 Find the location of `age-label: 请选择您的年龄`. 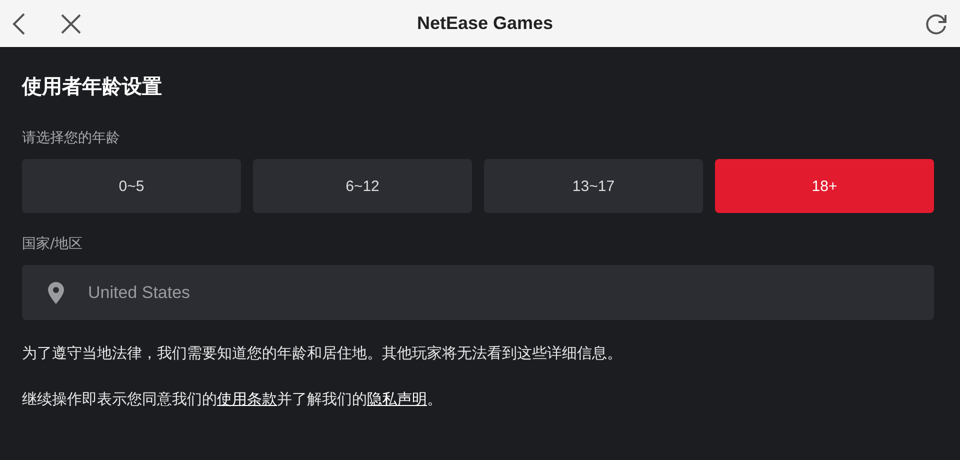

age-label: 请选择您的年龄 is located at coordinates (71, 138).